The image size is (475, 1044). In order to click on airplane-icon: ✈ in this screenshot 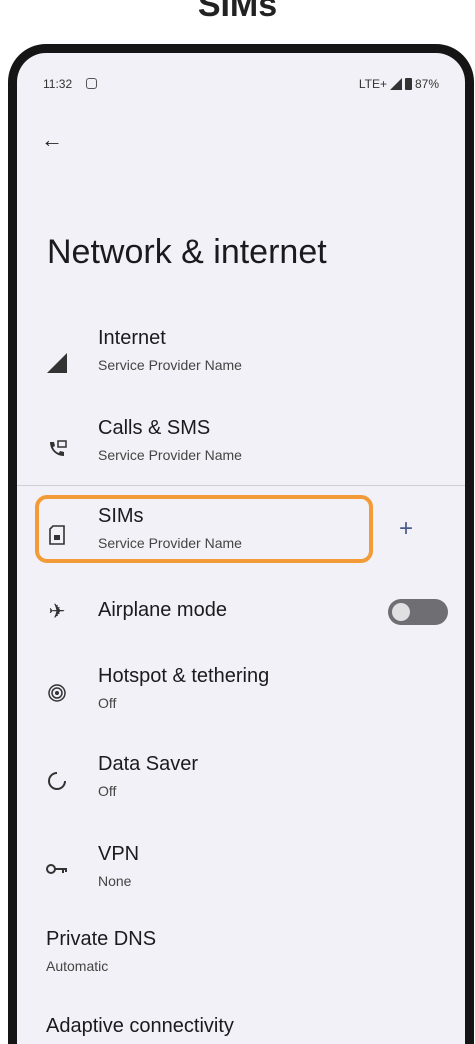, I will do `click(57, 611)`.